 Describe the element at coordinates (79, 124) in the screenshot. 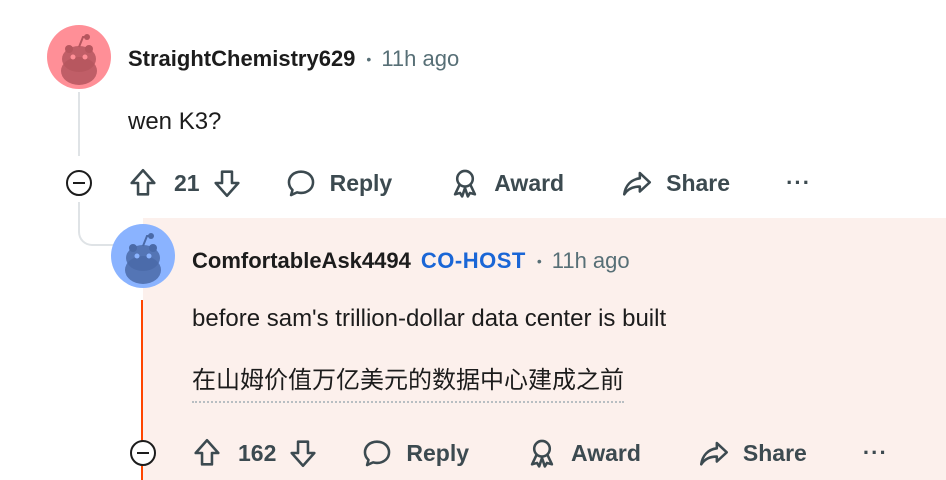

I see `thread-line` at that location.